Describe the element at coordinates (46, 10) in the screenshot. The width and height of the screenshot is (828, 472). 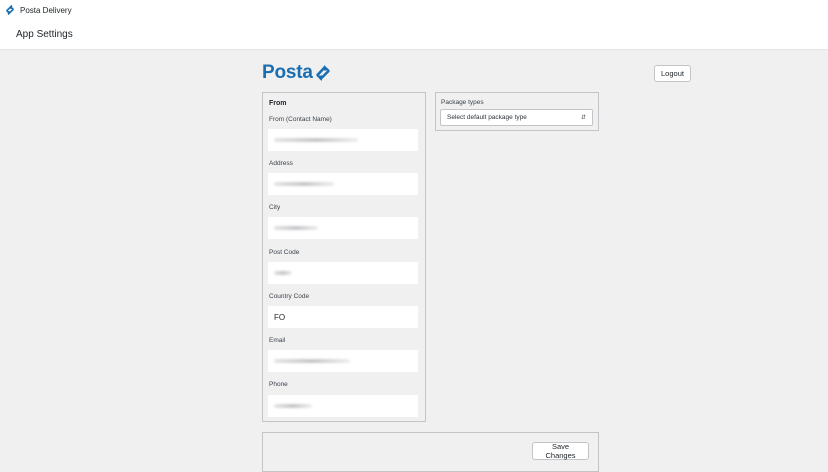
I see `app-name: Posta Delivery` at that location.